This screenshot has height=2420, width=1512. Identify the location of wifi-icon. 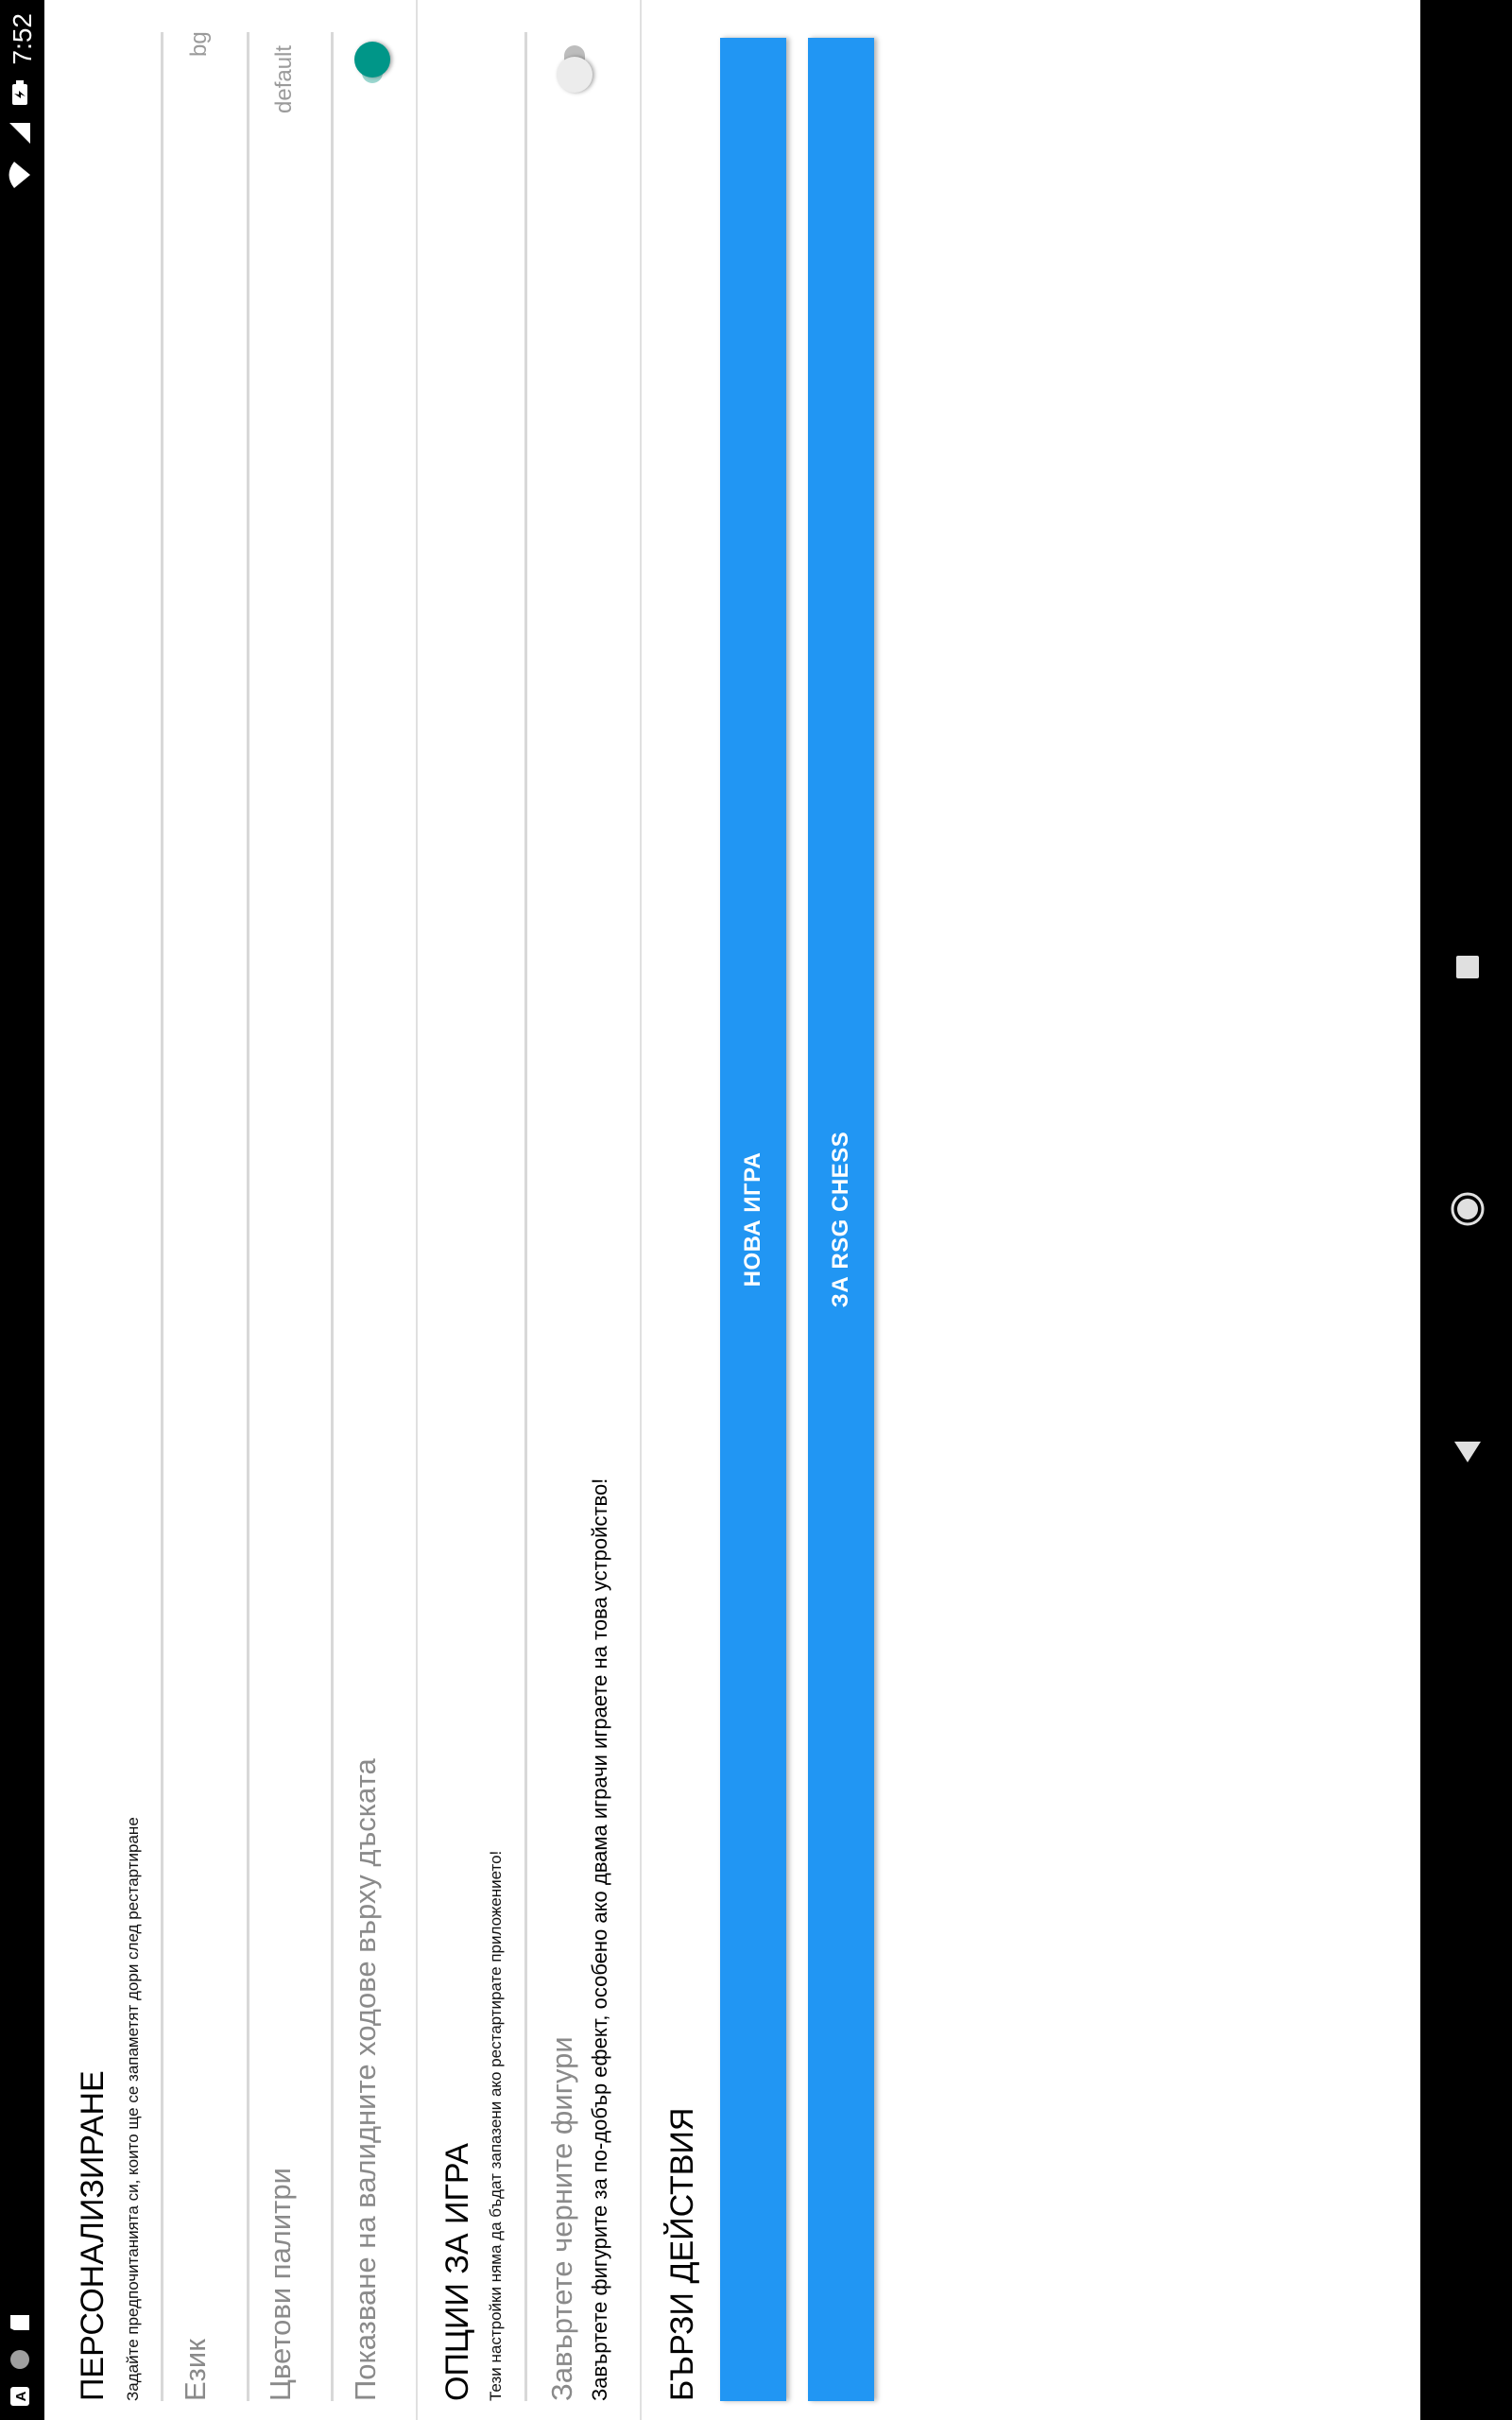
(22, 176).